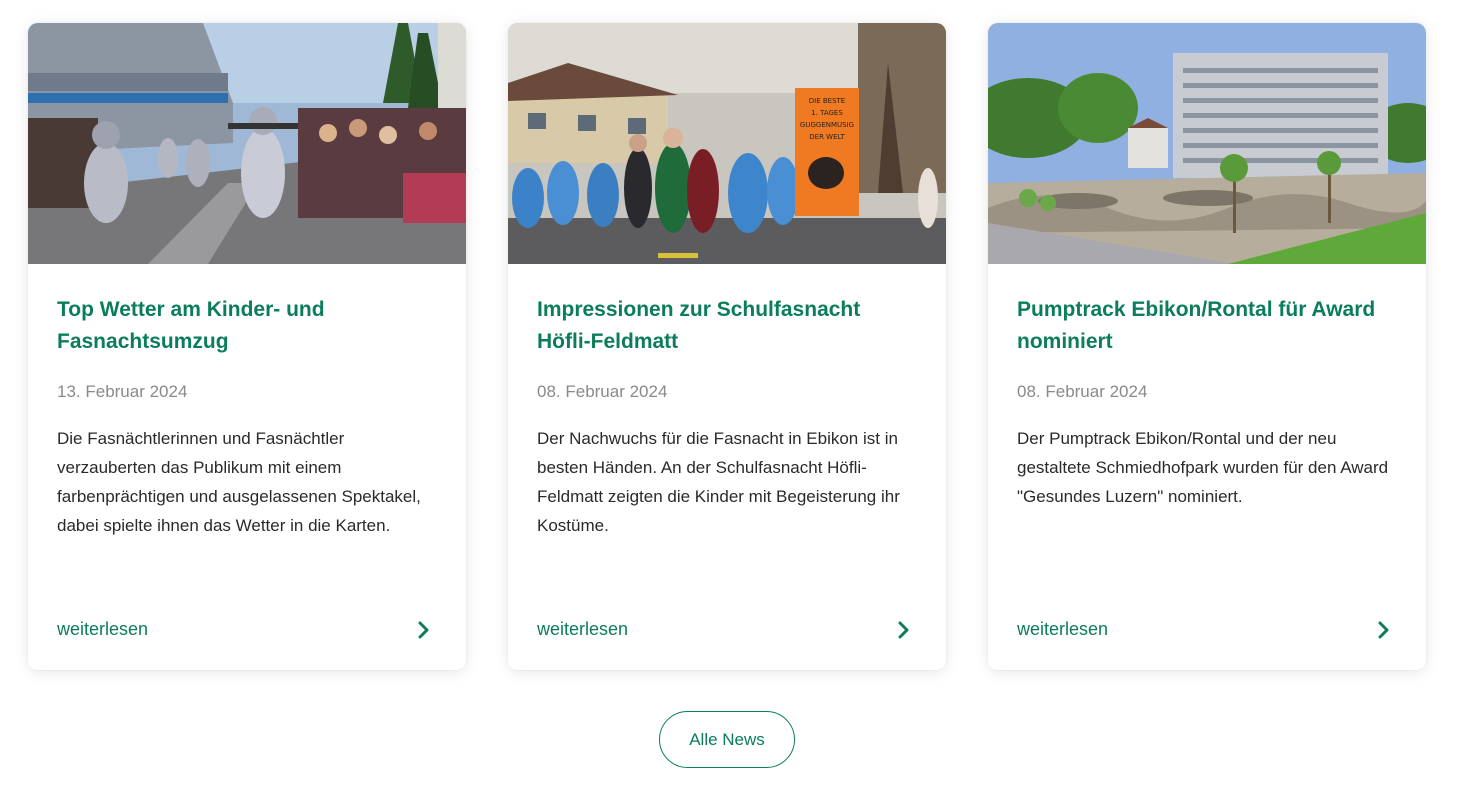  What do you see at coordinates (247, 326) in the screenshot?
I see `news-card-title: Top Wetter am Kinder- und Fasnachtsumzug` at bounding box center [247, 326].